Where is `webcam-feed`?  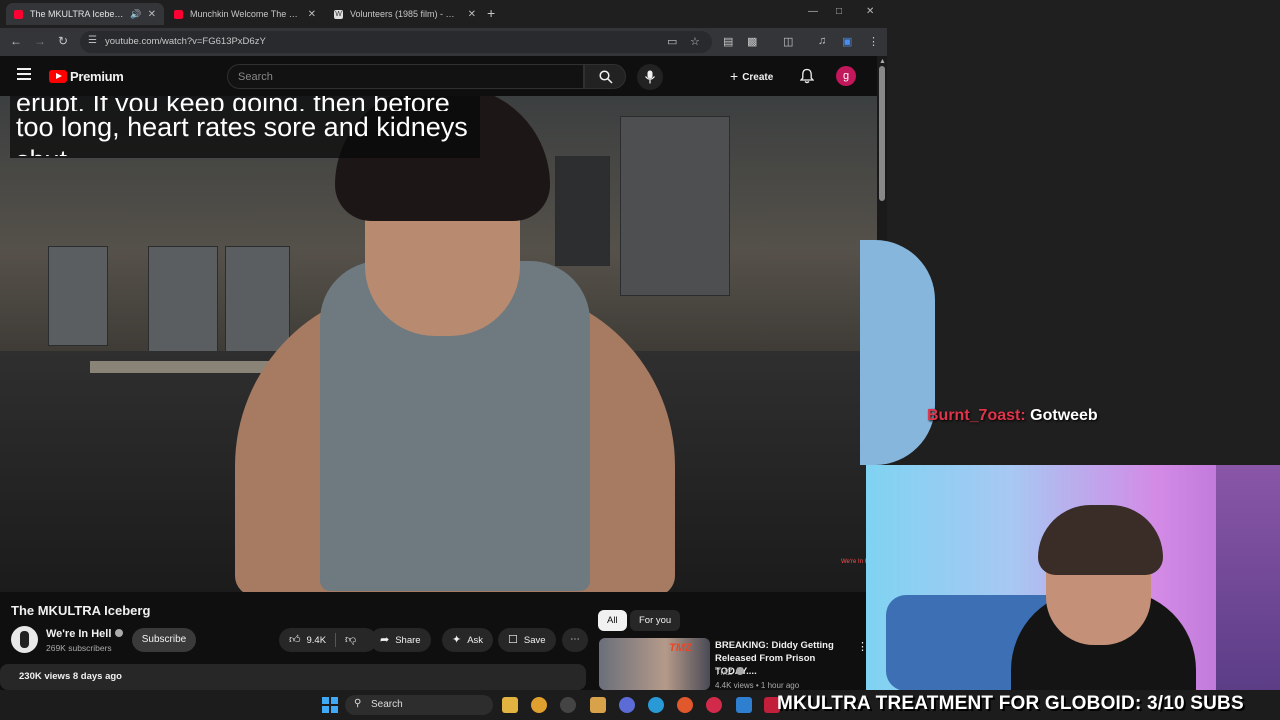
webcam-feed is located at coordinates (1073, 578).